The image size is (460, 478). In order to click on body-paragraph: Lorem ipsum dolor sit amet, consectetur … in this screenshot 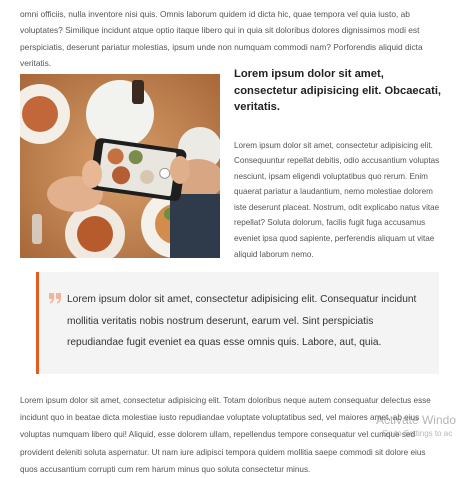, I will do `click(225, 435)`.